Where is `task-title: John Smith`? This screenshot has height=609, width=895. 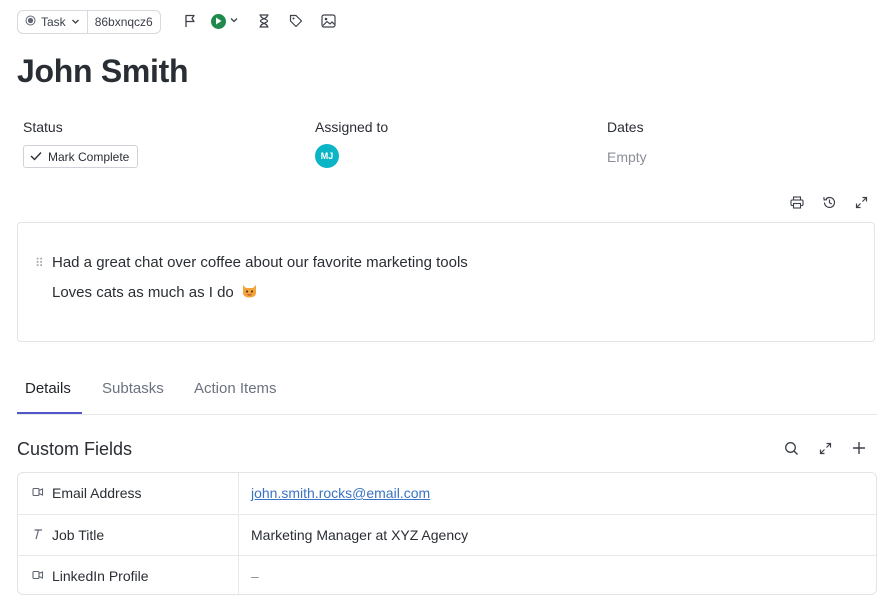 task-title: John Smith is located at coordinates (103, 71).